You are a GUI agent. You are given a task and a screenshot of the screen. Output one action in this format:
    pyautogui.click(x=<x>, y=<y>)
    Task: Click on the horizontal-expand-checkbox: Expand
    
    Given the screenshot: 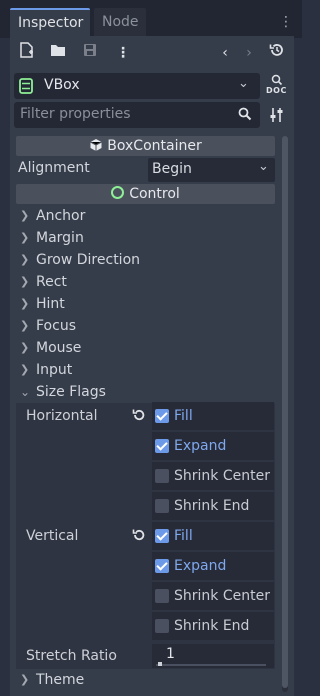 What is the action you would take?
    pyautogui.click(x=213, y=446)
    